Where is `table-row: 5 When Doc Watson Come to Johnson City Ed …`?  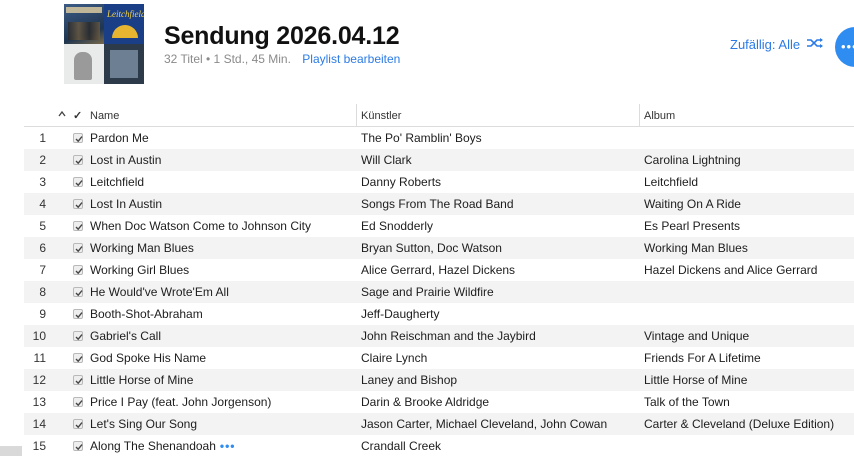 table-row: 5 When Doc Watson Come to Johnson City Ed … is located at coordinates (439, 226).